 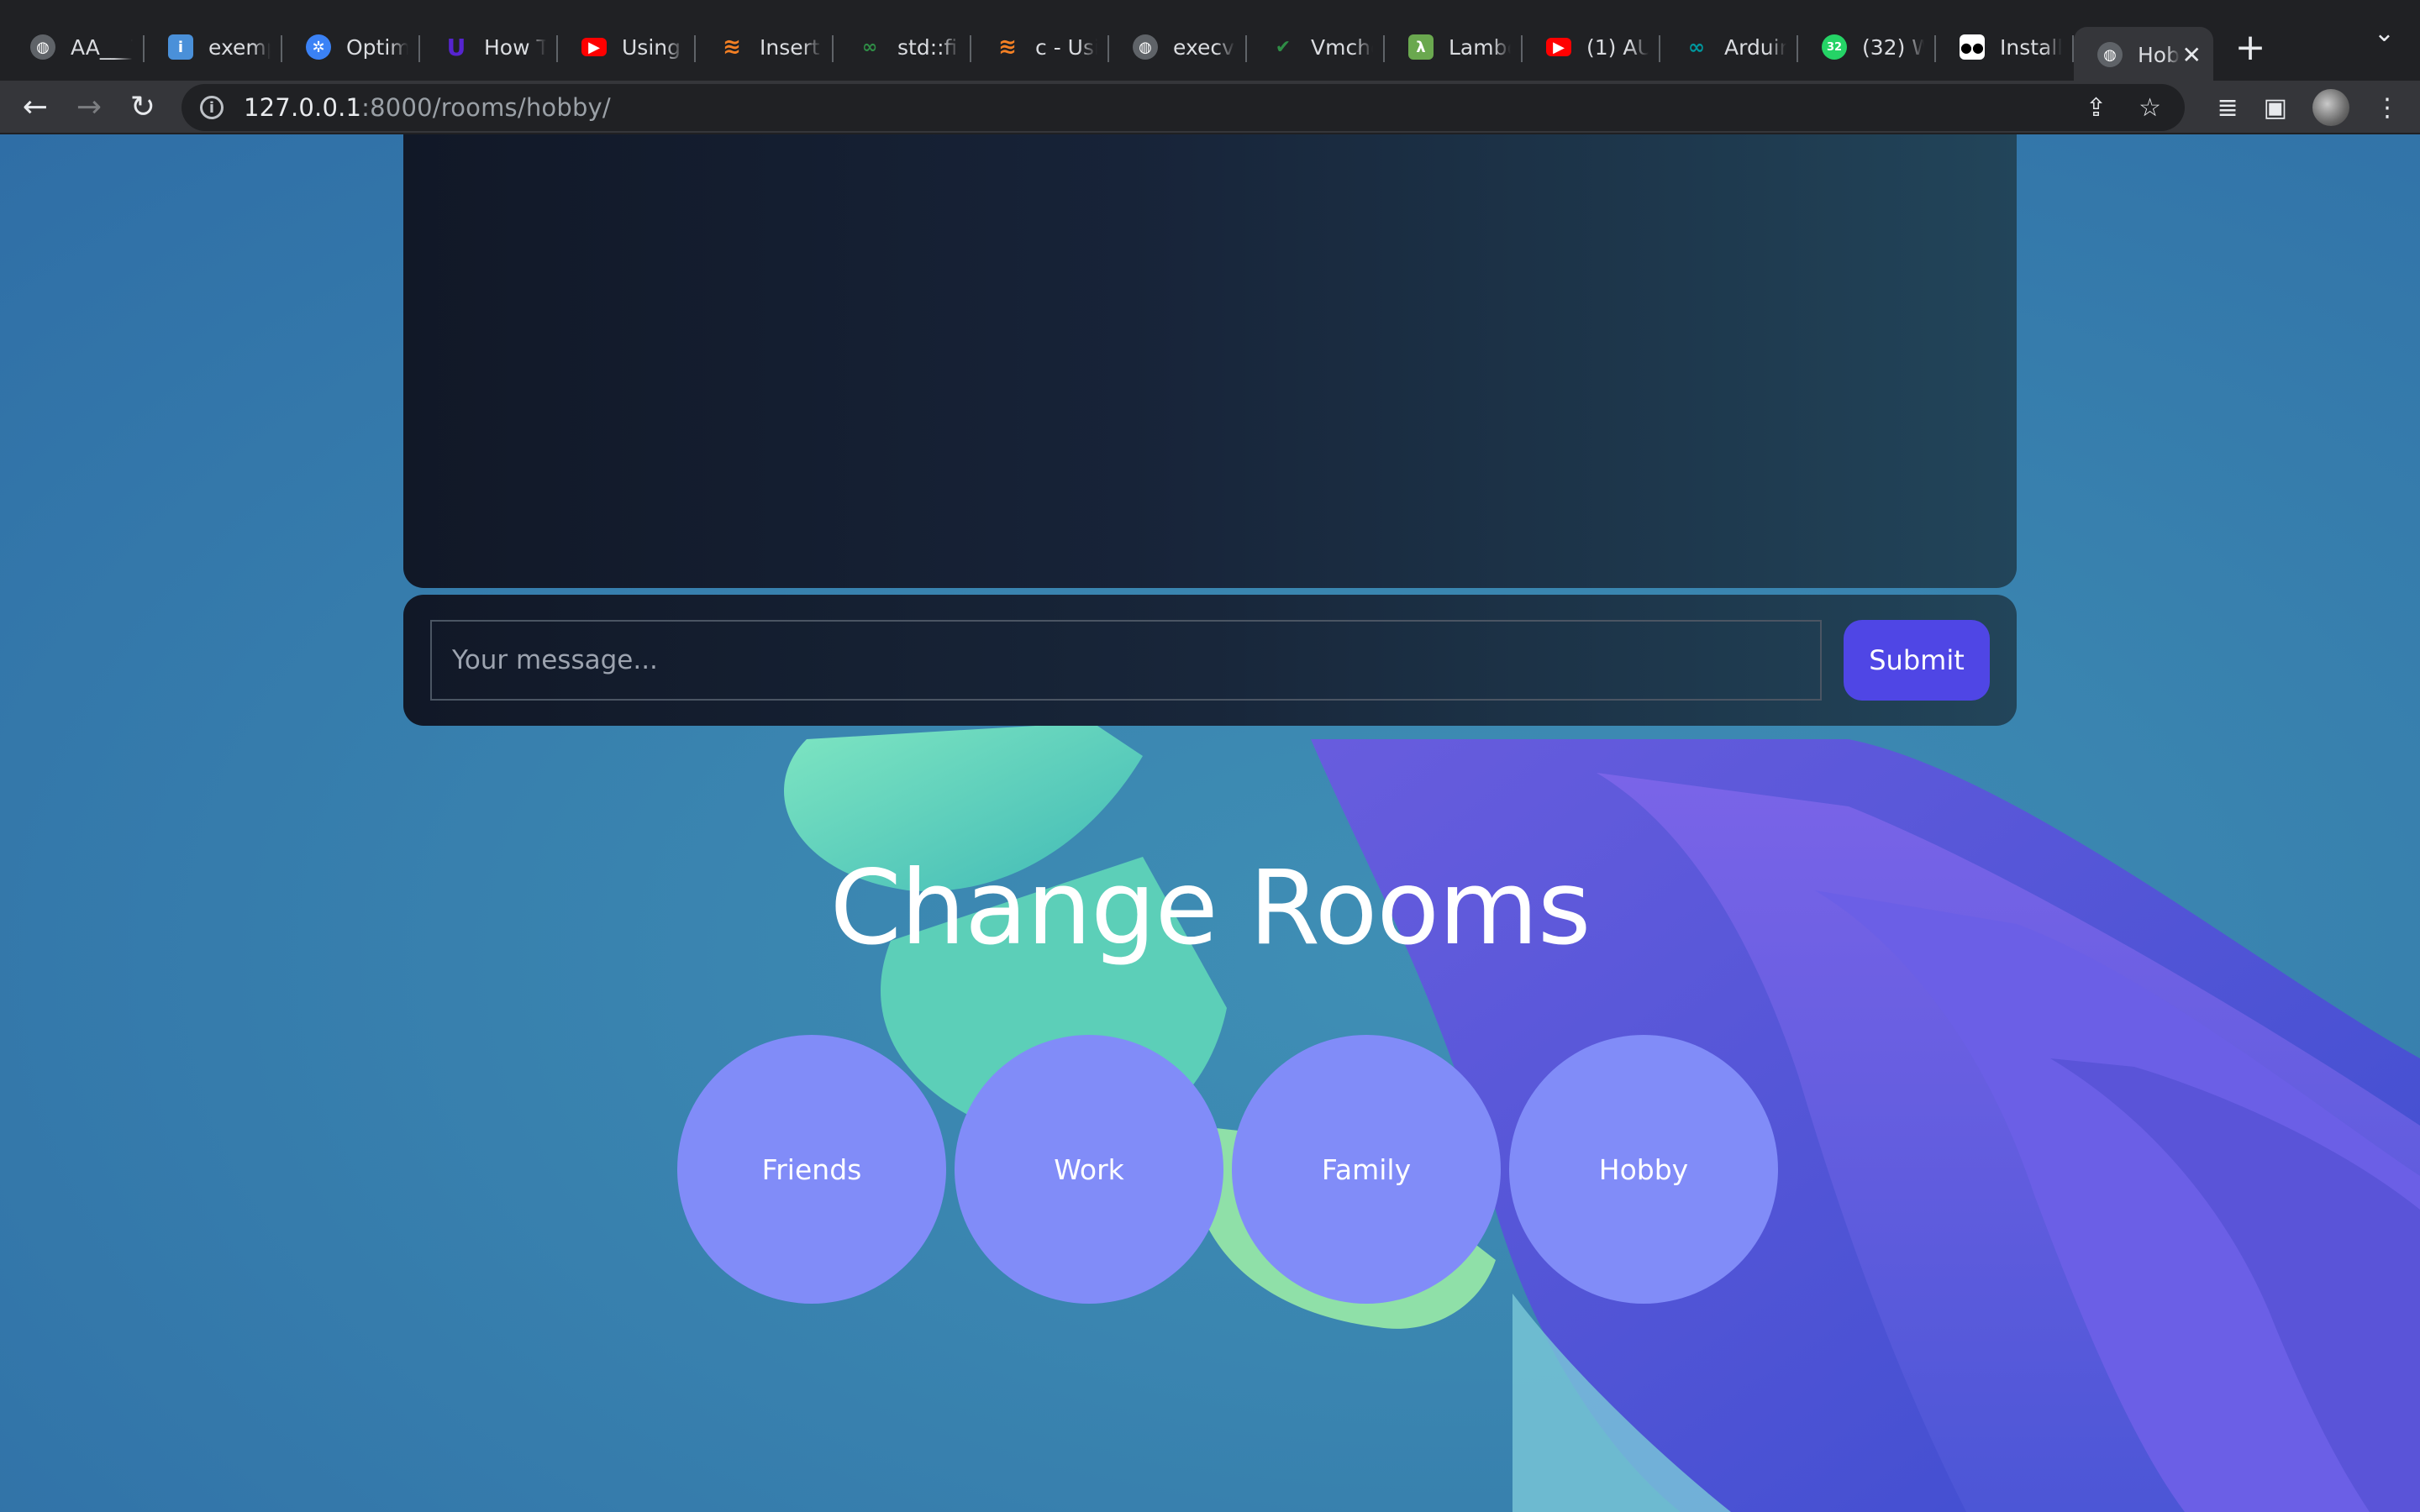 I want to click on browser-tab: ✲Optimiz, so click(x=351, y=47).